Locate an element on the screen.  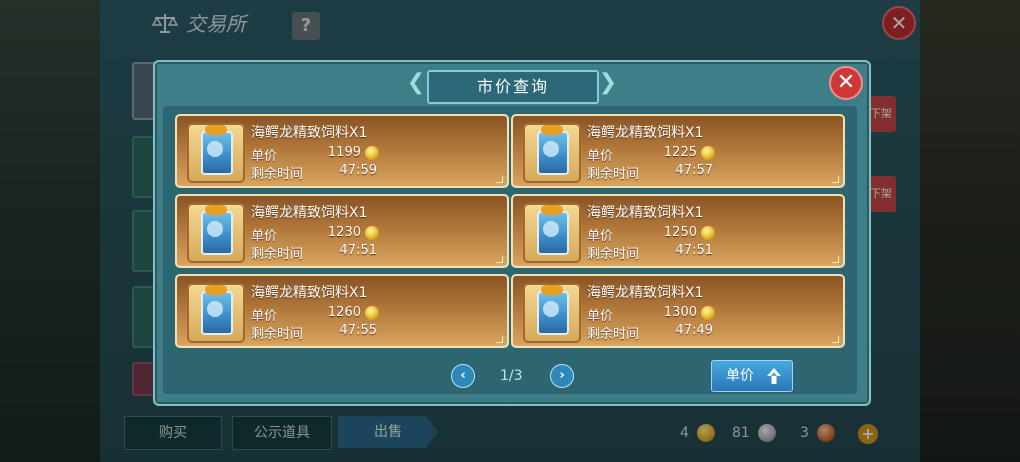
listing-card: 海鳄龙精致饲料X1 单价 1230 剩余时间 47:51 is located at coordinates (342, 231).